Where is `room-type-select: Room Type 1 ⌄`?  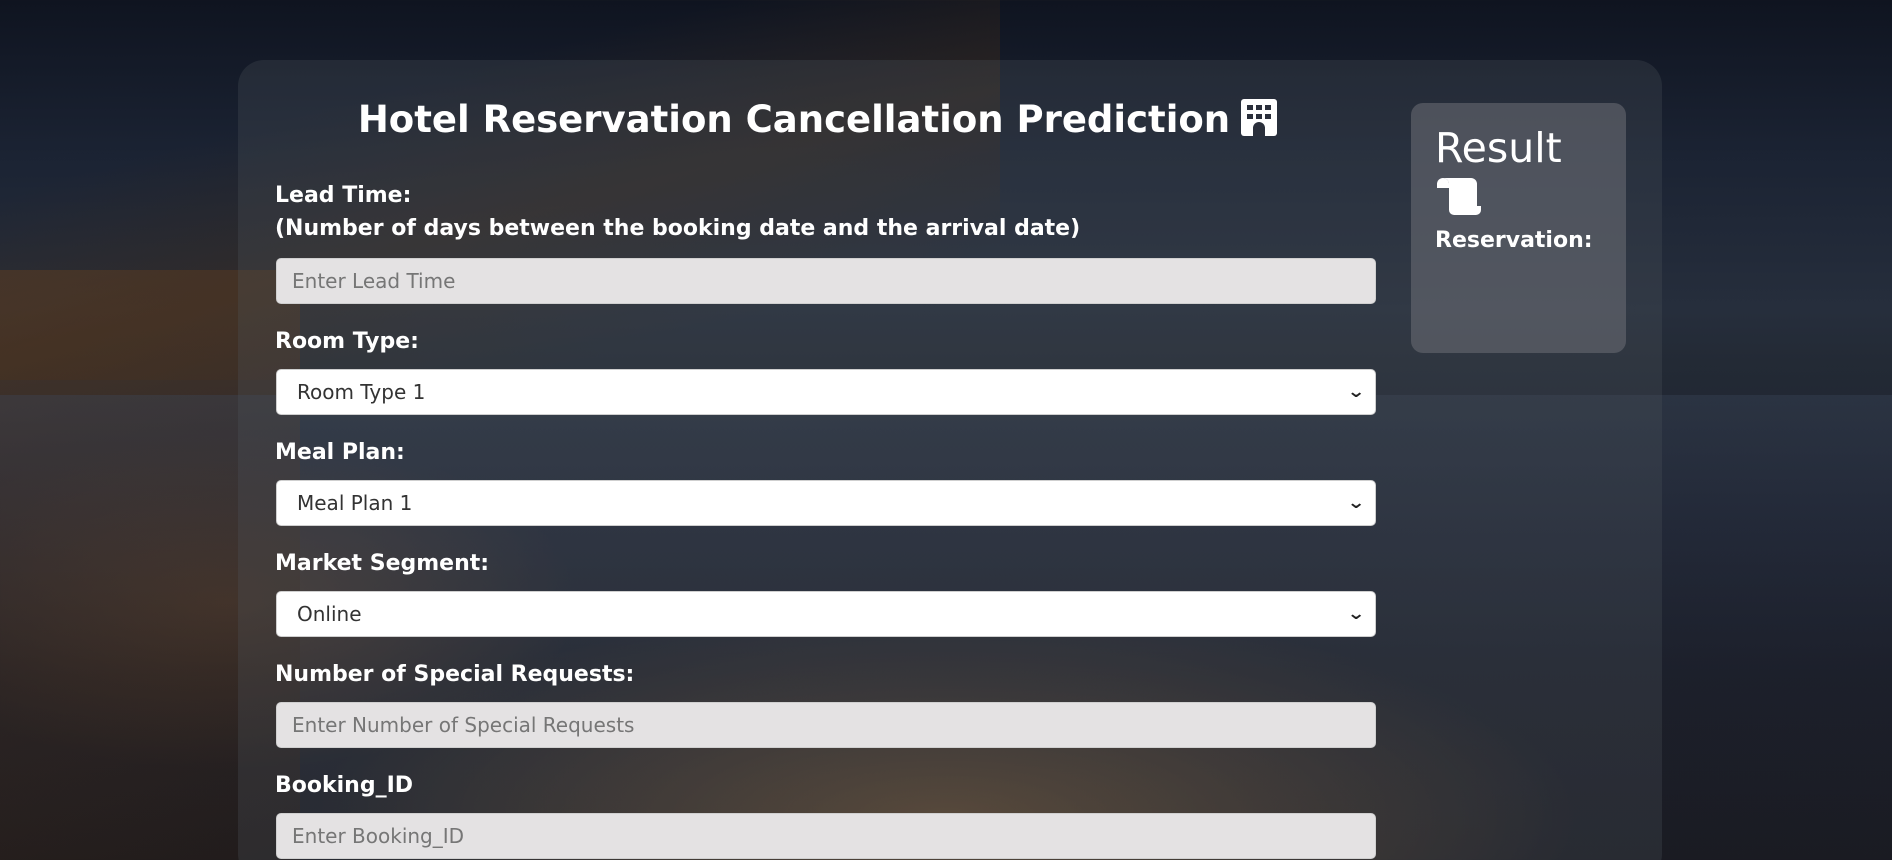
room-type-select: Room Type 1 ⌄ is located at coordinates (826, 392).